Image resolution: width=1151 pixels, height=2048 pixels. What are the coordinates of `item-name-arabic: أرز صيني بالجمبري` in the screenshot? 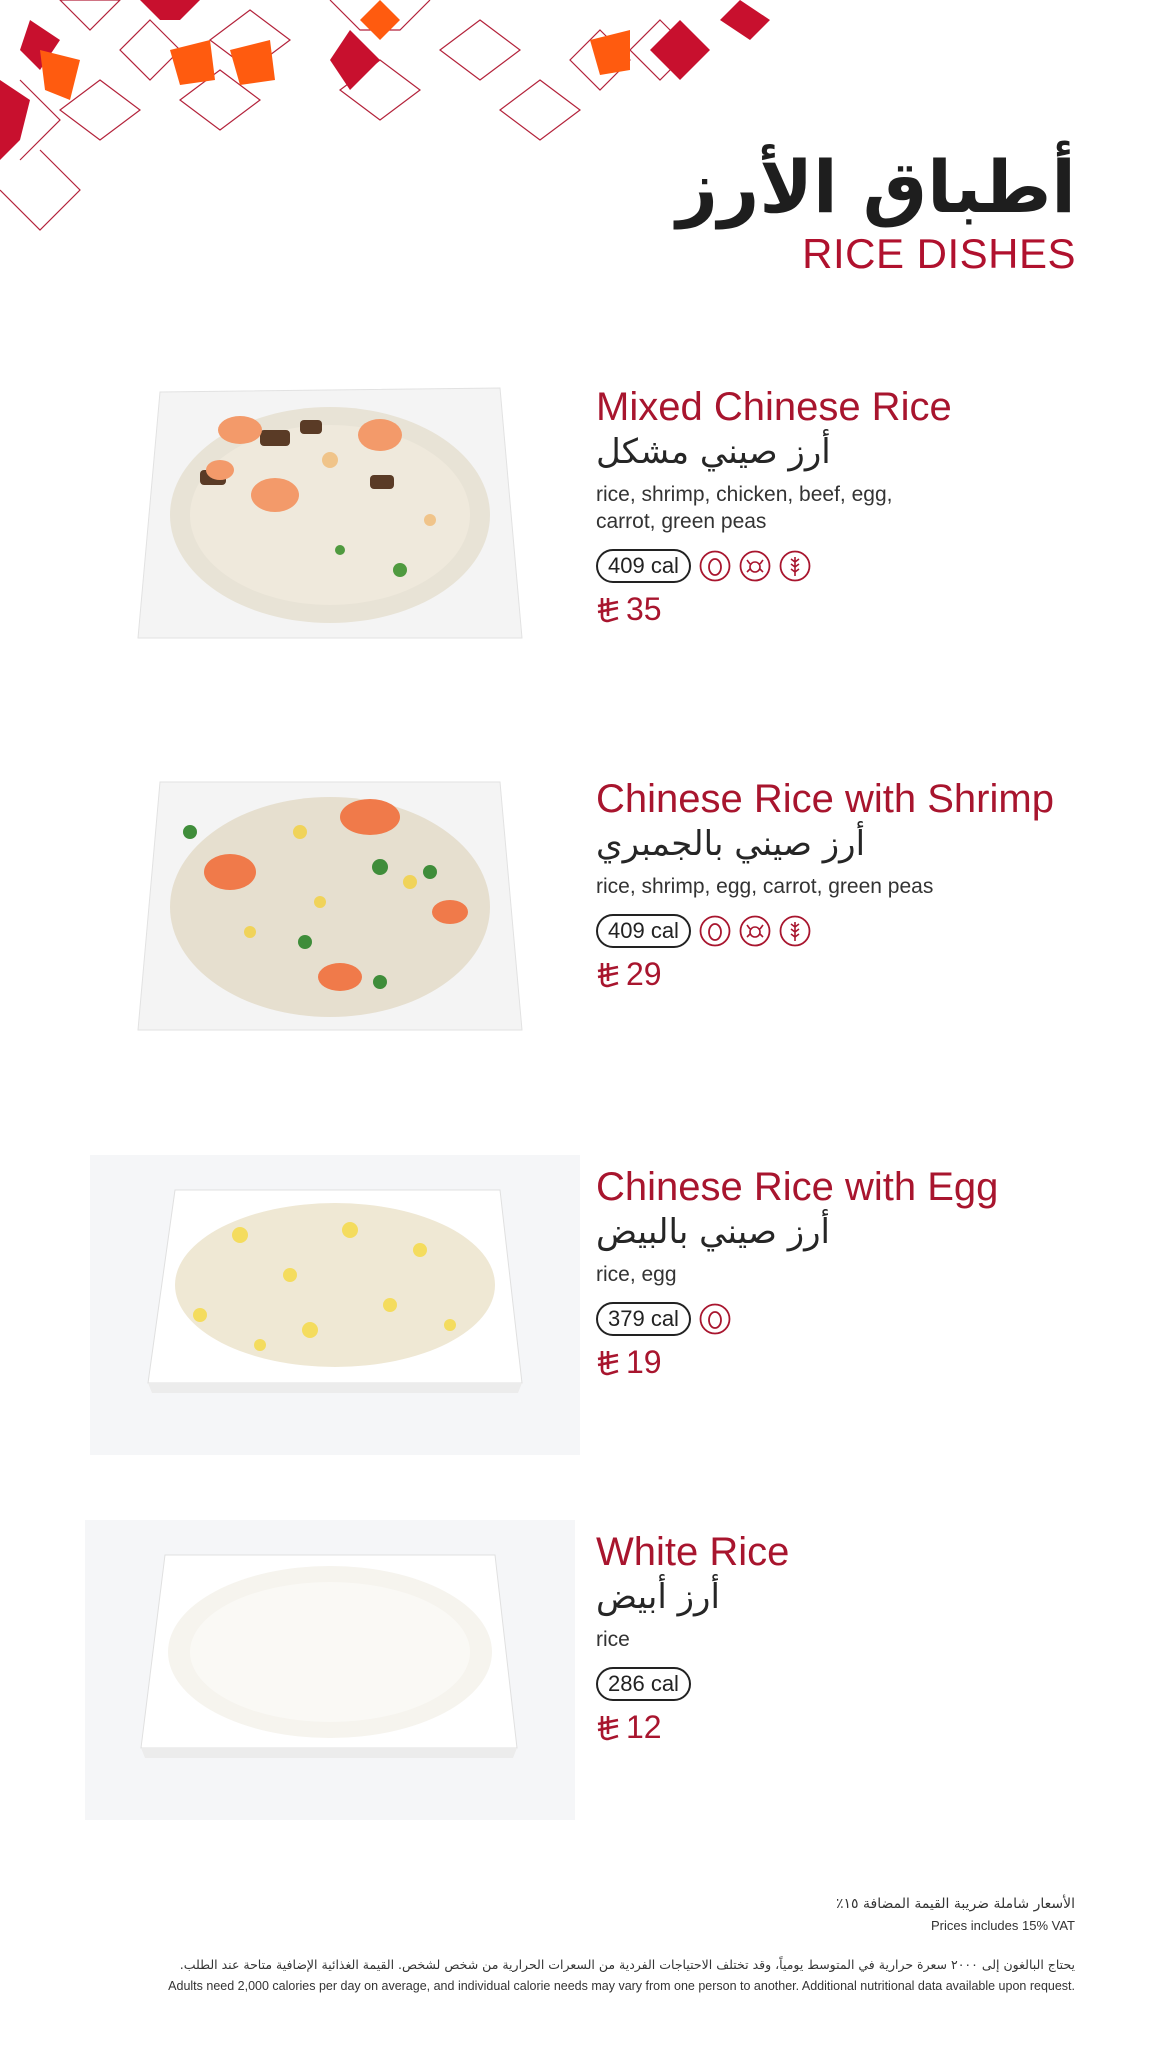 It's located at (731, 844).